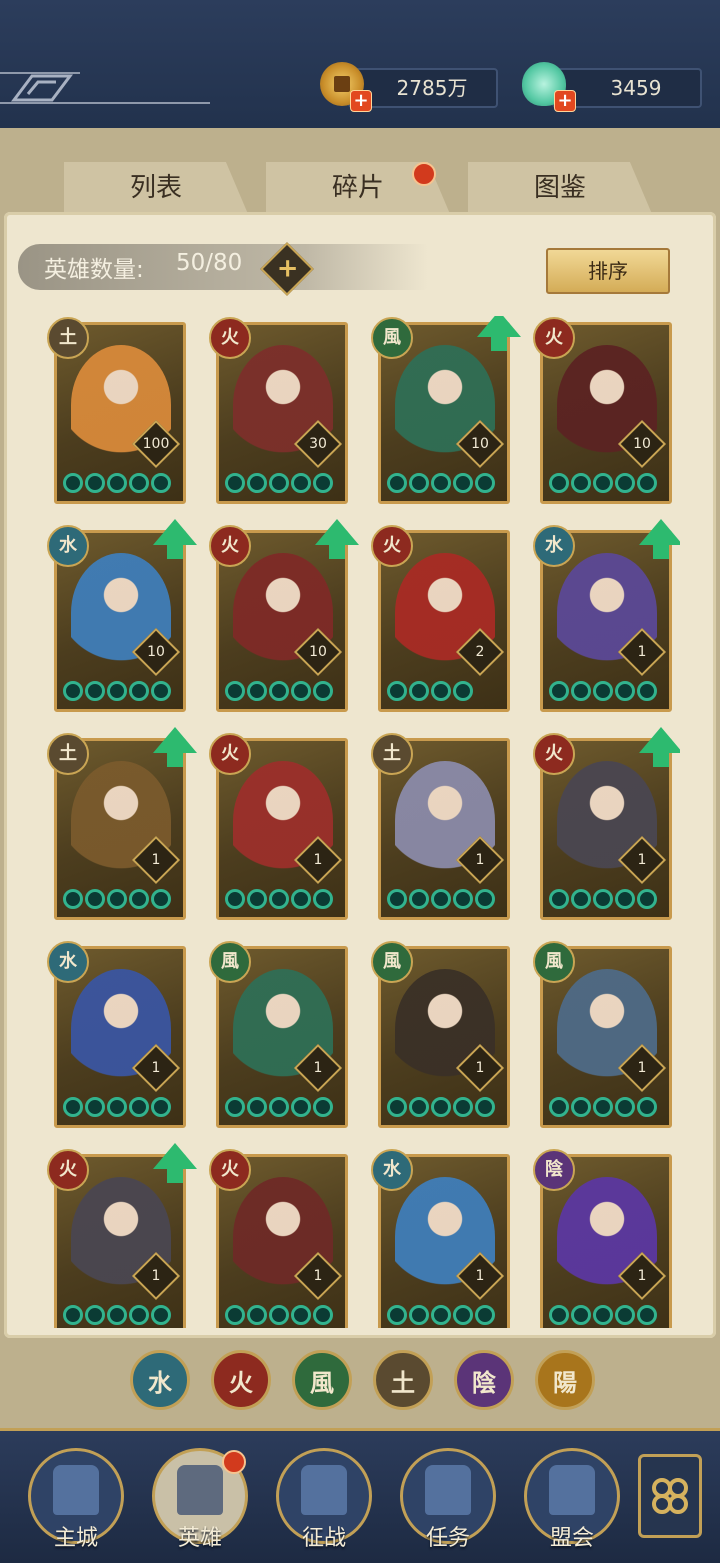 The width and height of the screenshot is (720, 1563). I want to click on hero-card: 火 30, so click(278, 410).